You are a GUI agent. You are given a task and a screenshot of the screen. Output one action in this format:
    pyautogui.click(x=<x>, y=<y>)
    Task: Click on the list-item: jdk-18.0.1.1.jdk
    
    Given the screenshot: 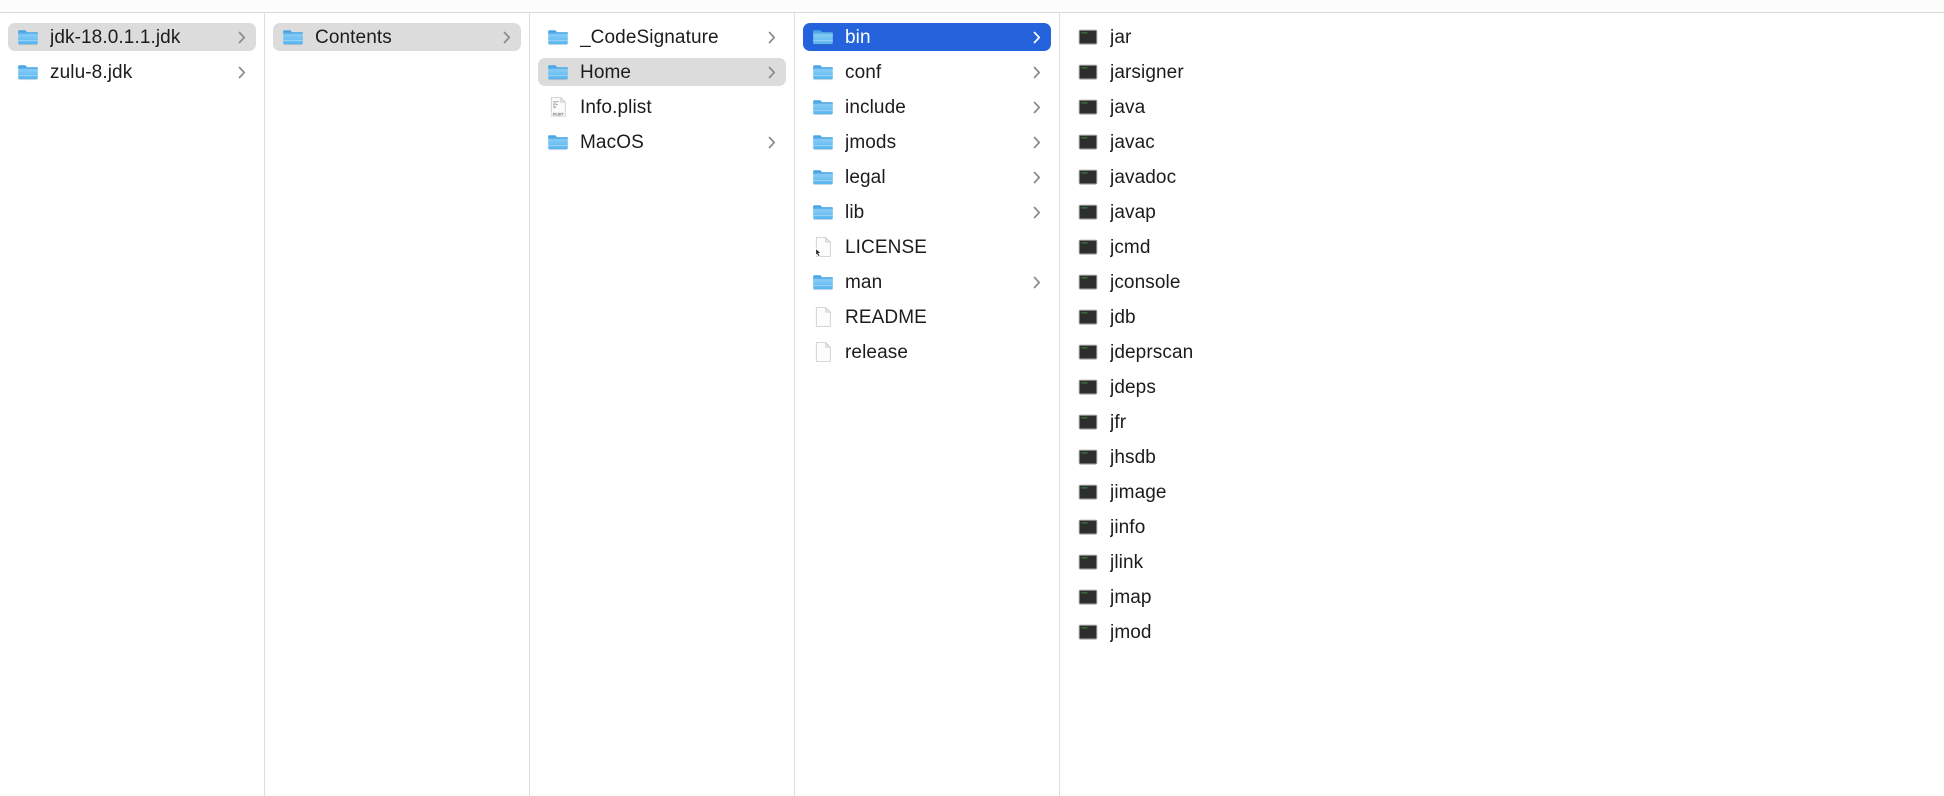 What is the action you would take?
    pyautogui.click(x=132, y=37)
    